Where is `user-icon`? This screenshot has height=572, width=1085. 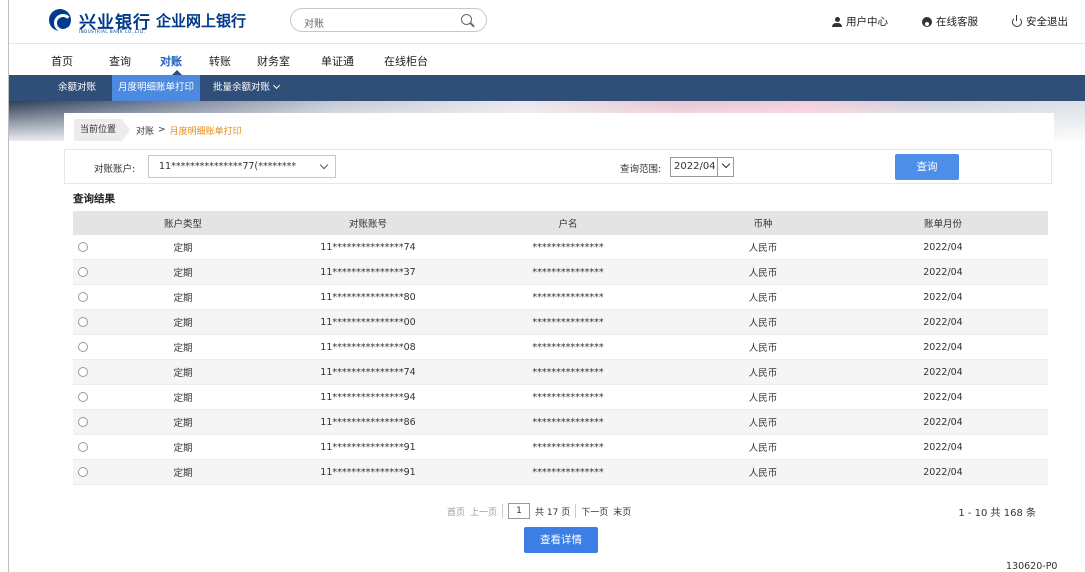
user-icon is located at coordinates (837, 21).